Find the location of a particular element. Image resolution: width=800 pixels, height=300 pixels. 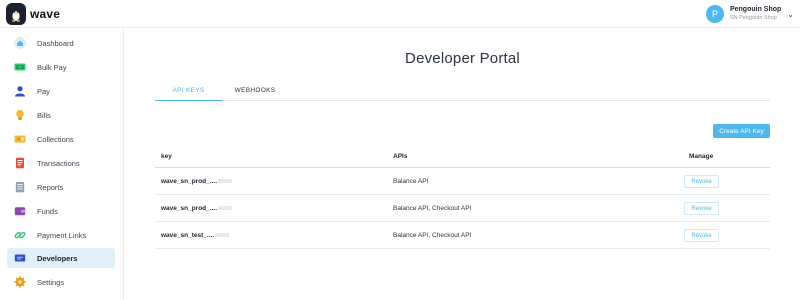

account-subtitle: SN Pengouin Shop is located at coordinates (753, 18).